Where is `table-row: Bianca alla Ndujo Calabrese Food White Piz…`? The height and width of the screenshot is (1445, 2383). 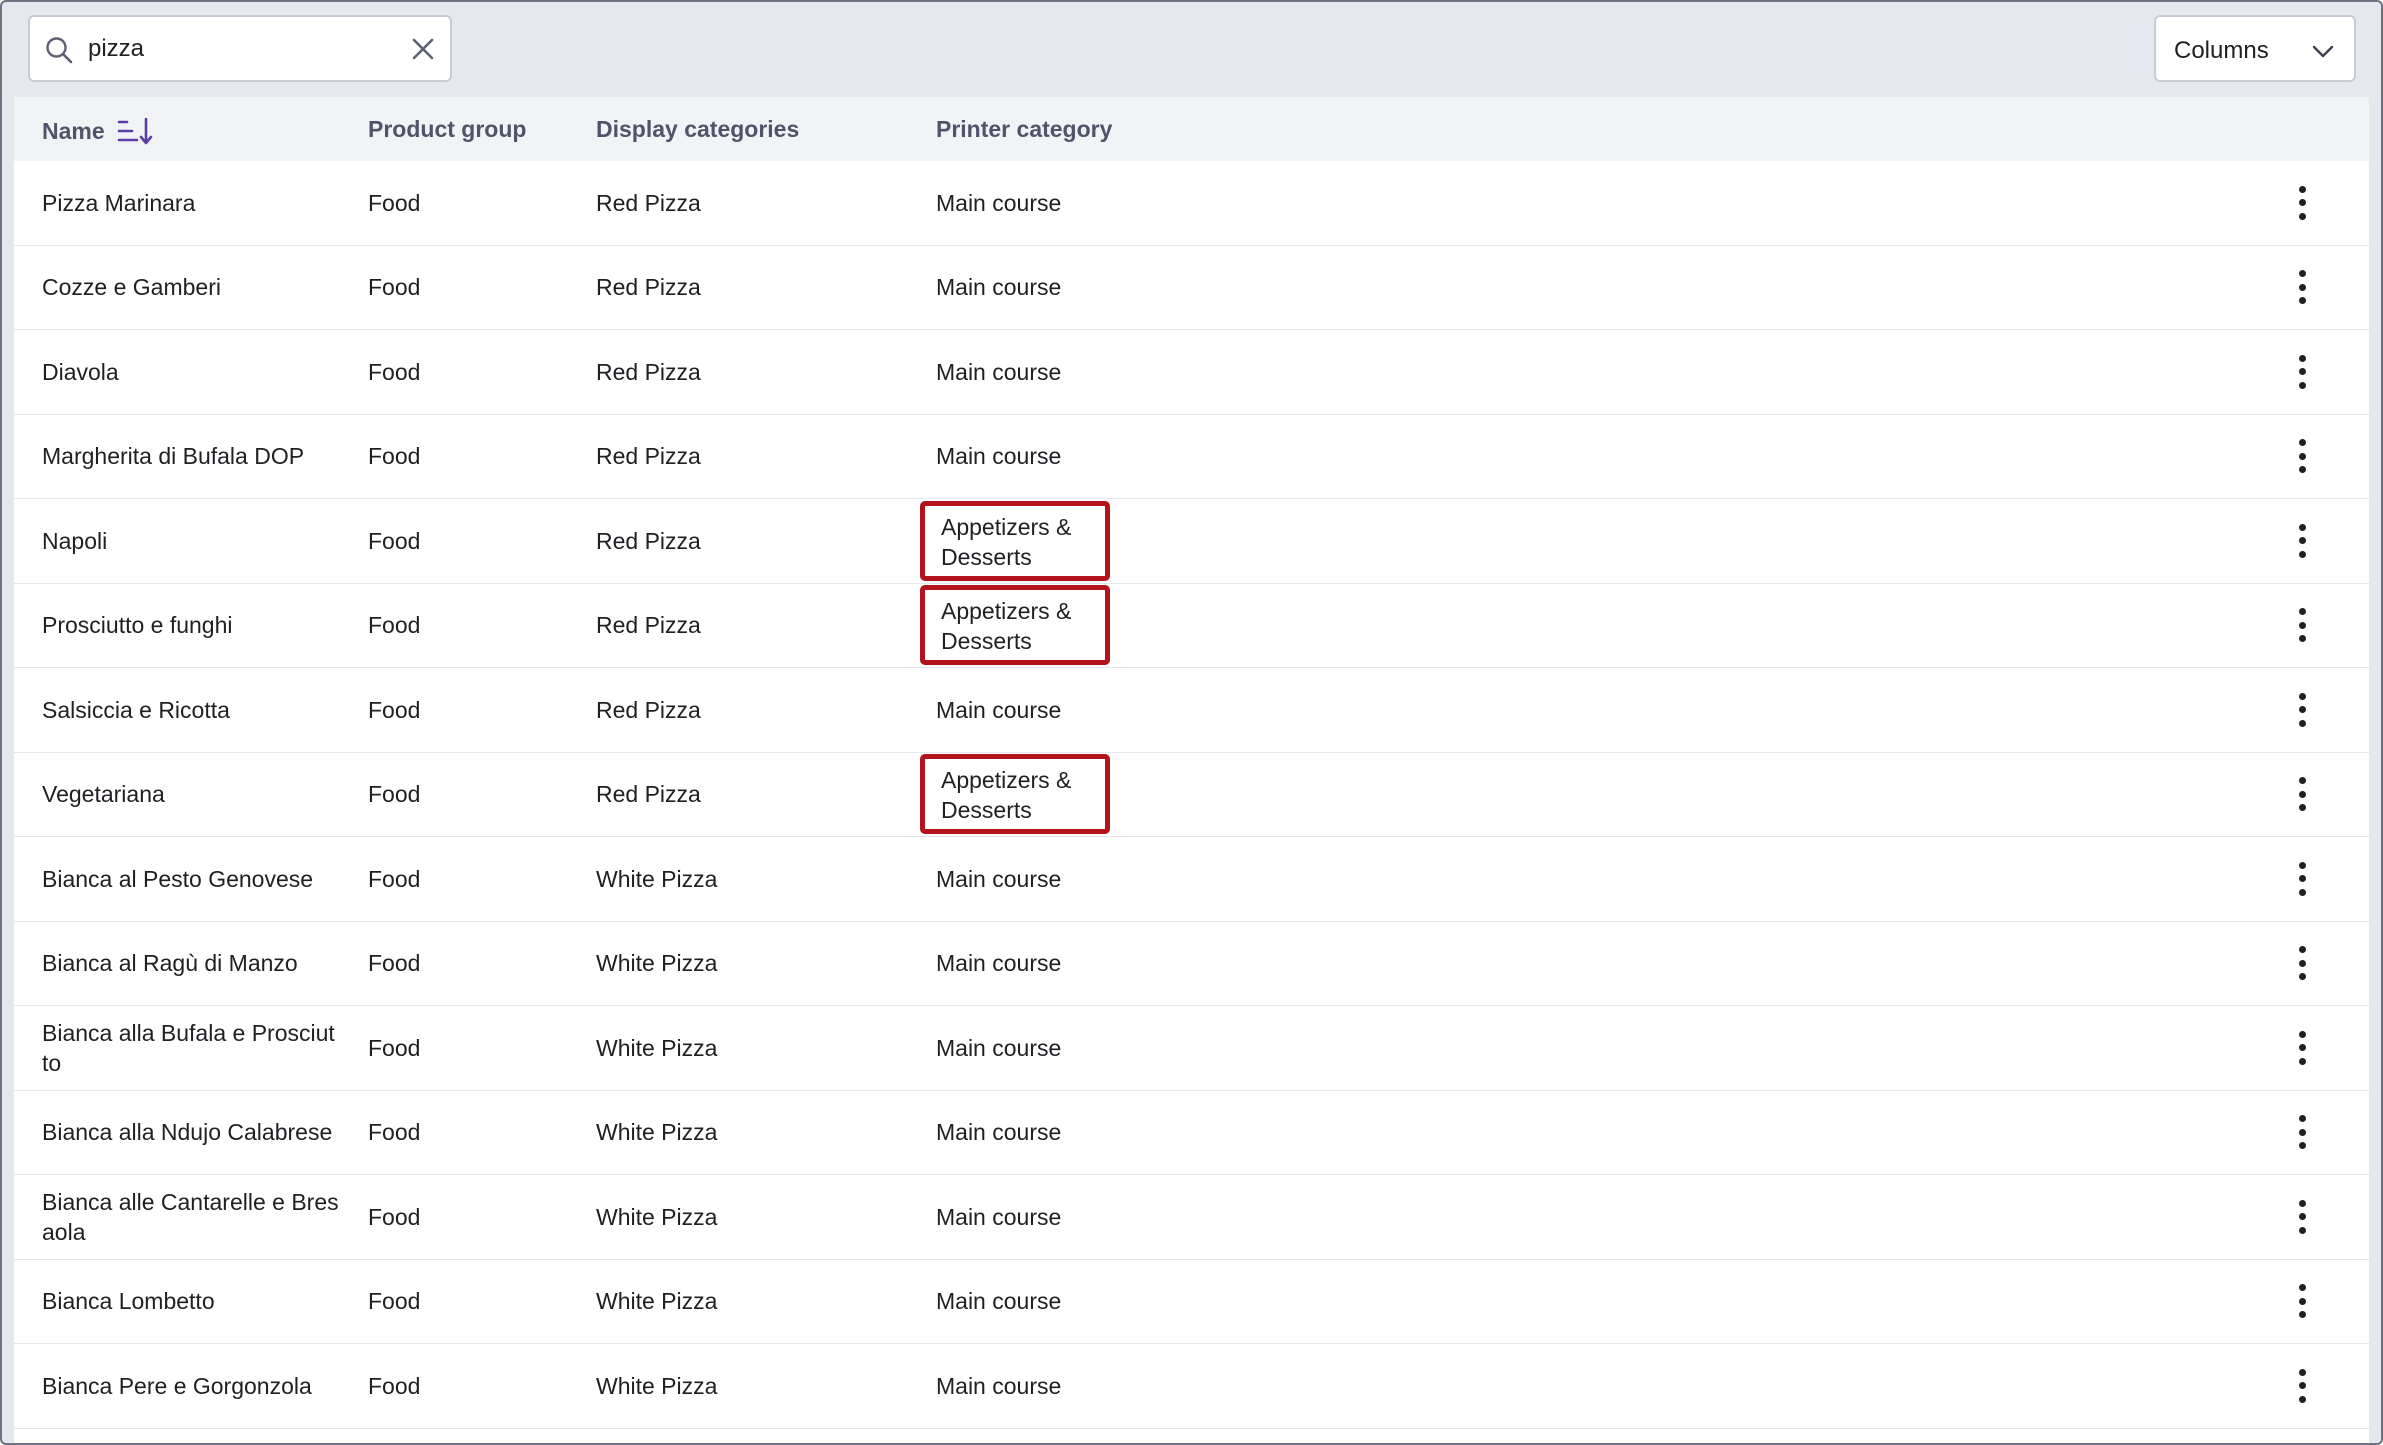
table-row: Bianca alla Ndujo Calabrese Food White Piz… is located at coordinates (1191, 1133).